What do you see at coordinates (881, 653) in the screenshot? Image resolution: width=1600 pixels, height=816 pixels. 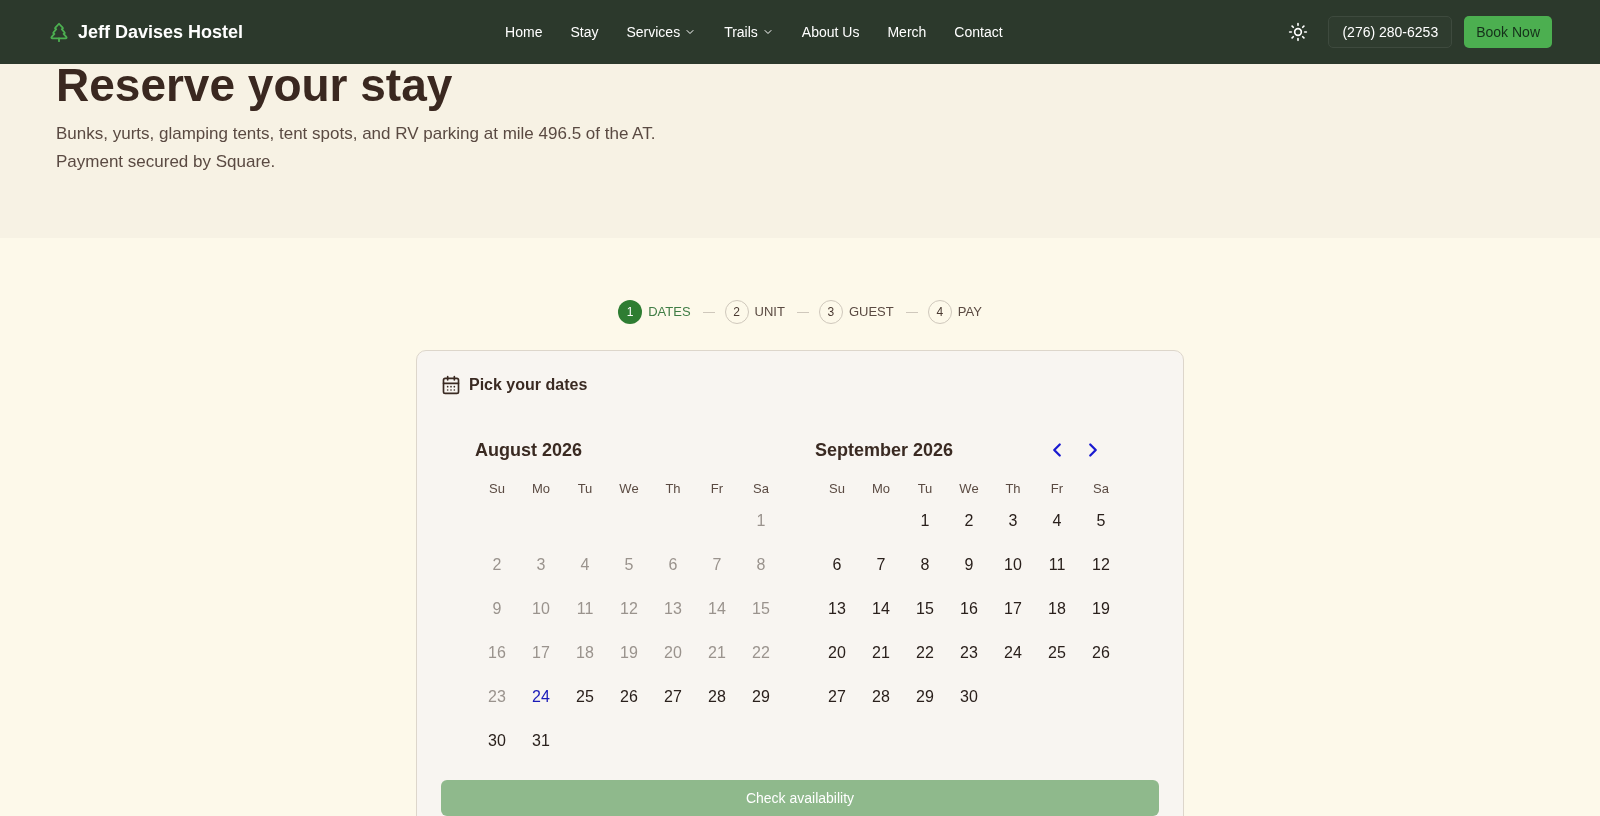 I see `calendar-day: 21` at bounding box center [881, 653].